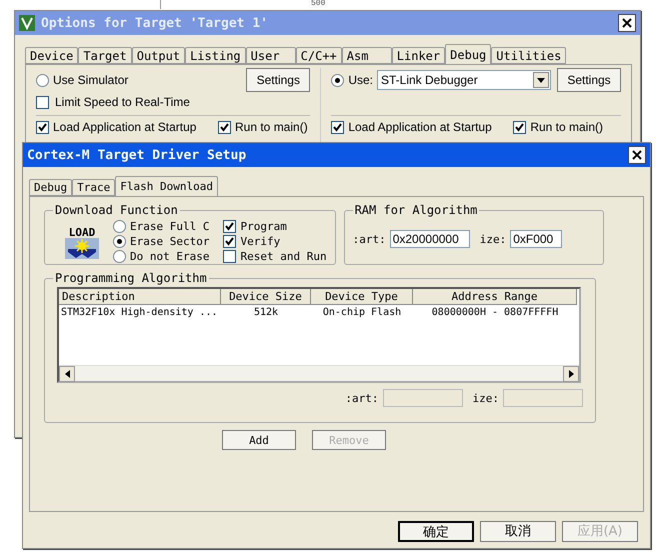 This screenshot has width=656, height=558. Describe the element at coordinates (318, 4) in the screenshot. I see `line-number: 500` at that location.